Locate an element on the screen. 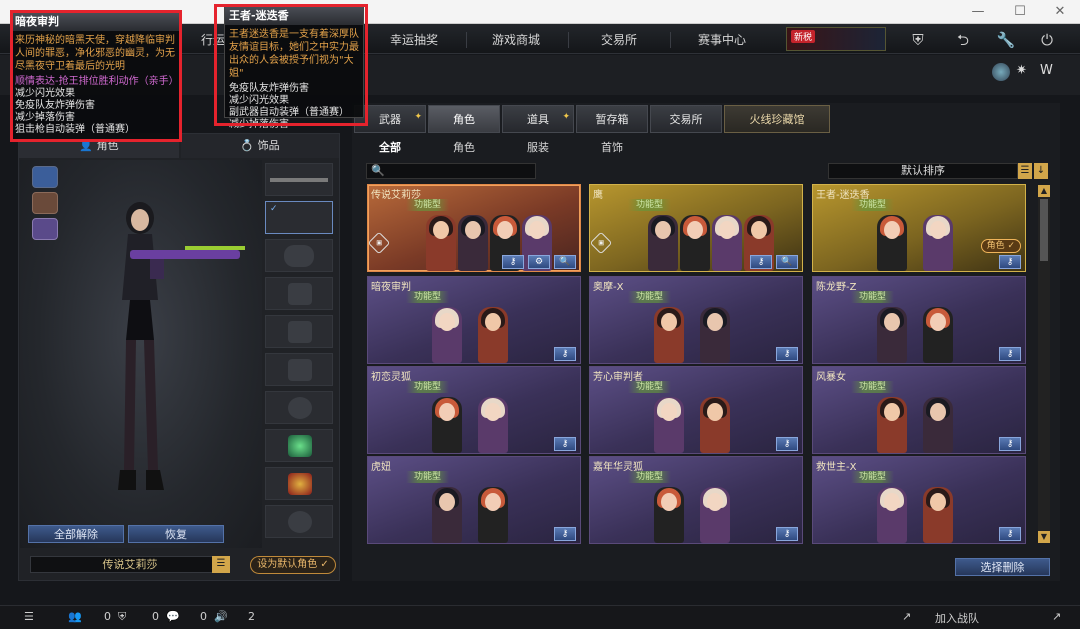  character-card: 初恋灵狐 功能型 ⚷ is located at coordinates (474, 410).